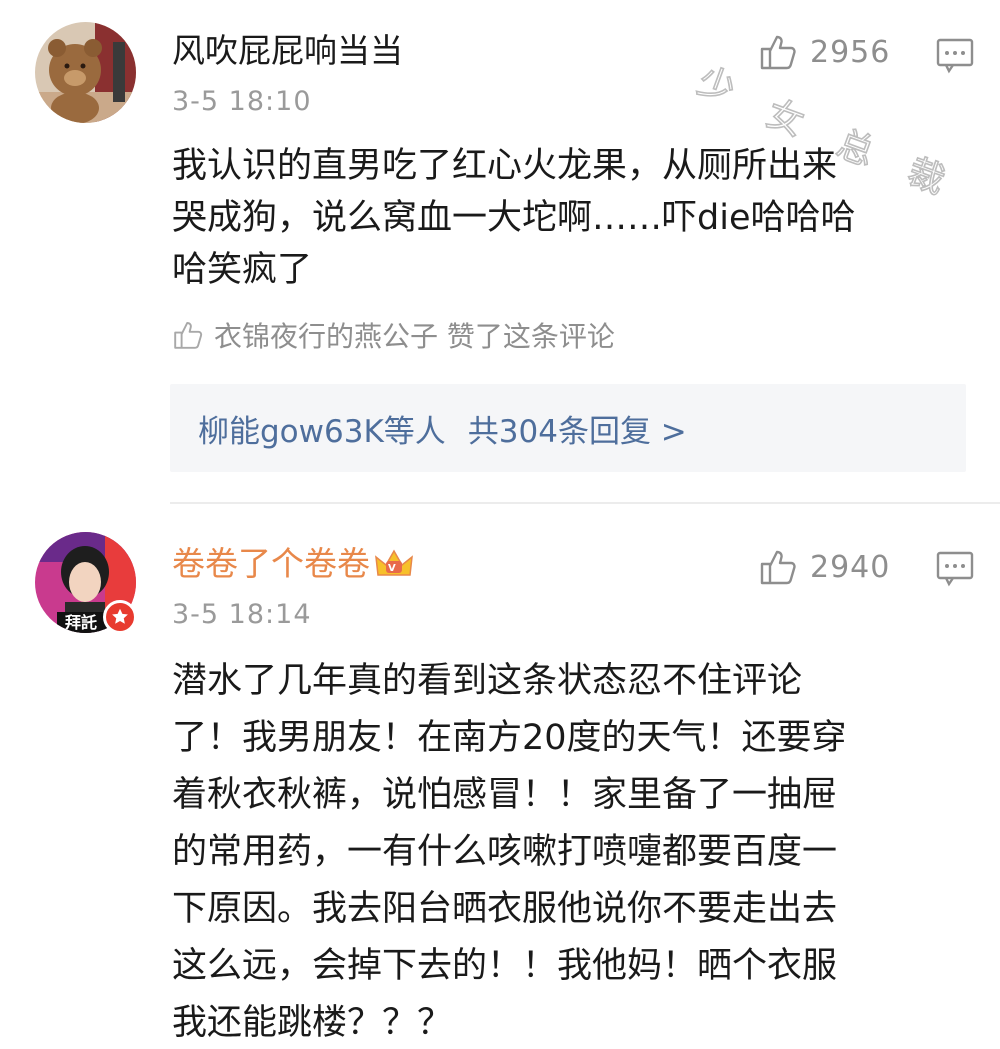 The image size is (1000, 1049). Describe the element at coordinates (505, 909) in the screenshot. I see `comment-line: 下原因。我去阳台晒衣服他说你不要走出去` at that location.